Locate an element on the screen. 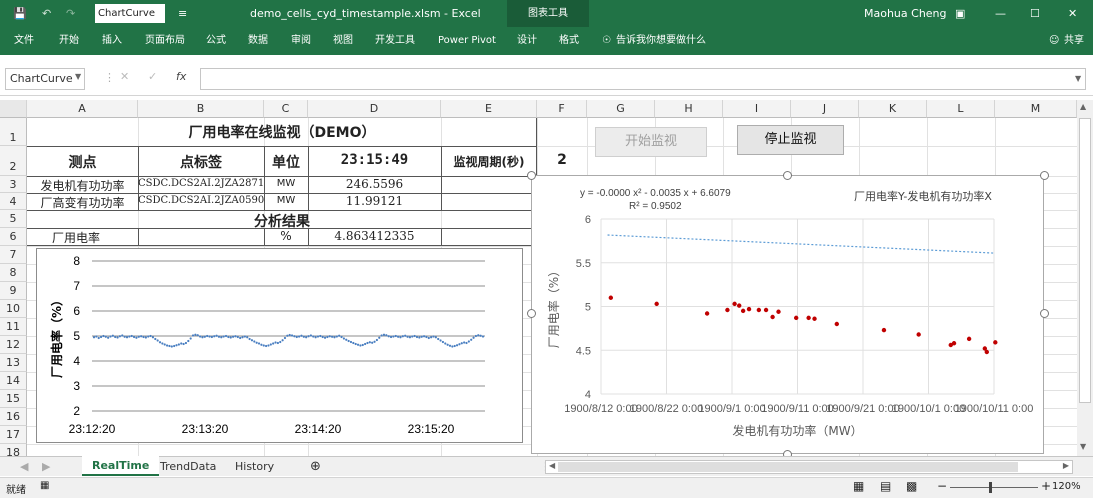 The height and width of the screenshot is (498, 1093). tab-file: 文件 is located at coordinates (24, 41).